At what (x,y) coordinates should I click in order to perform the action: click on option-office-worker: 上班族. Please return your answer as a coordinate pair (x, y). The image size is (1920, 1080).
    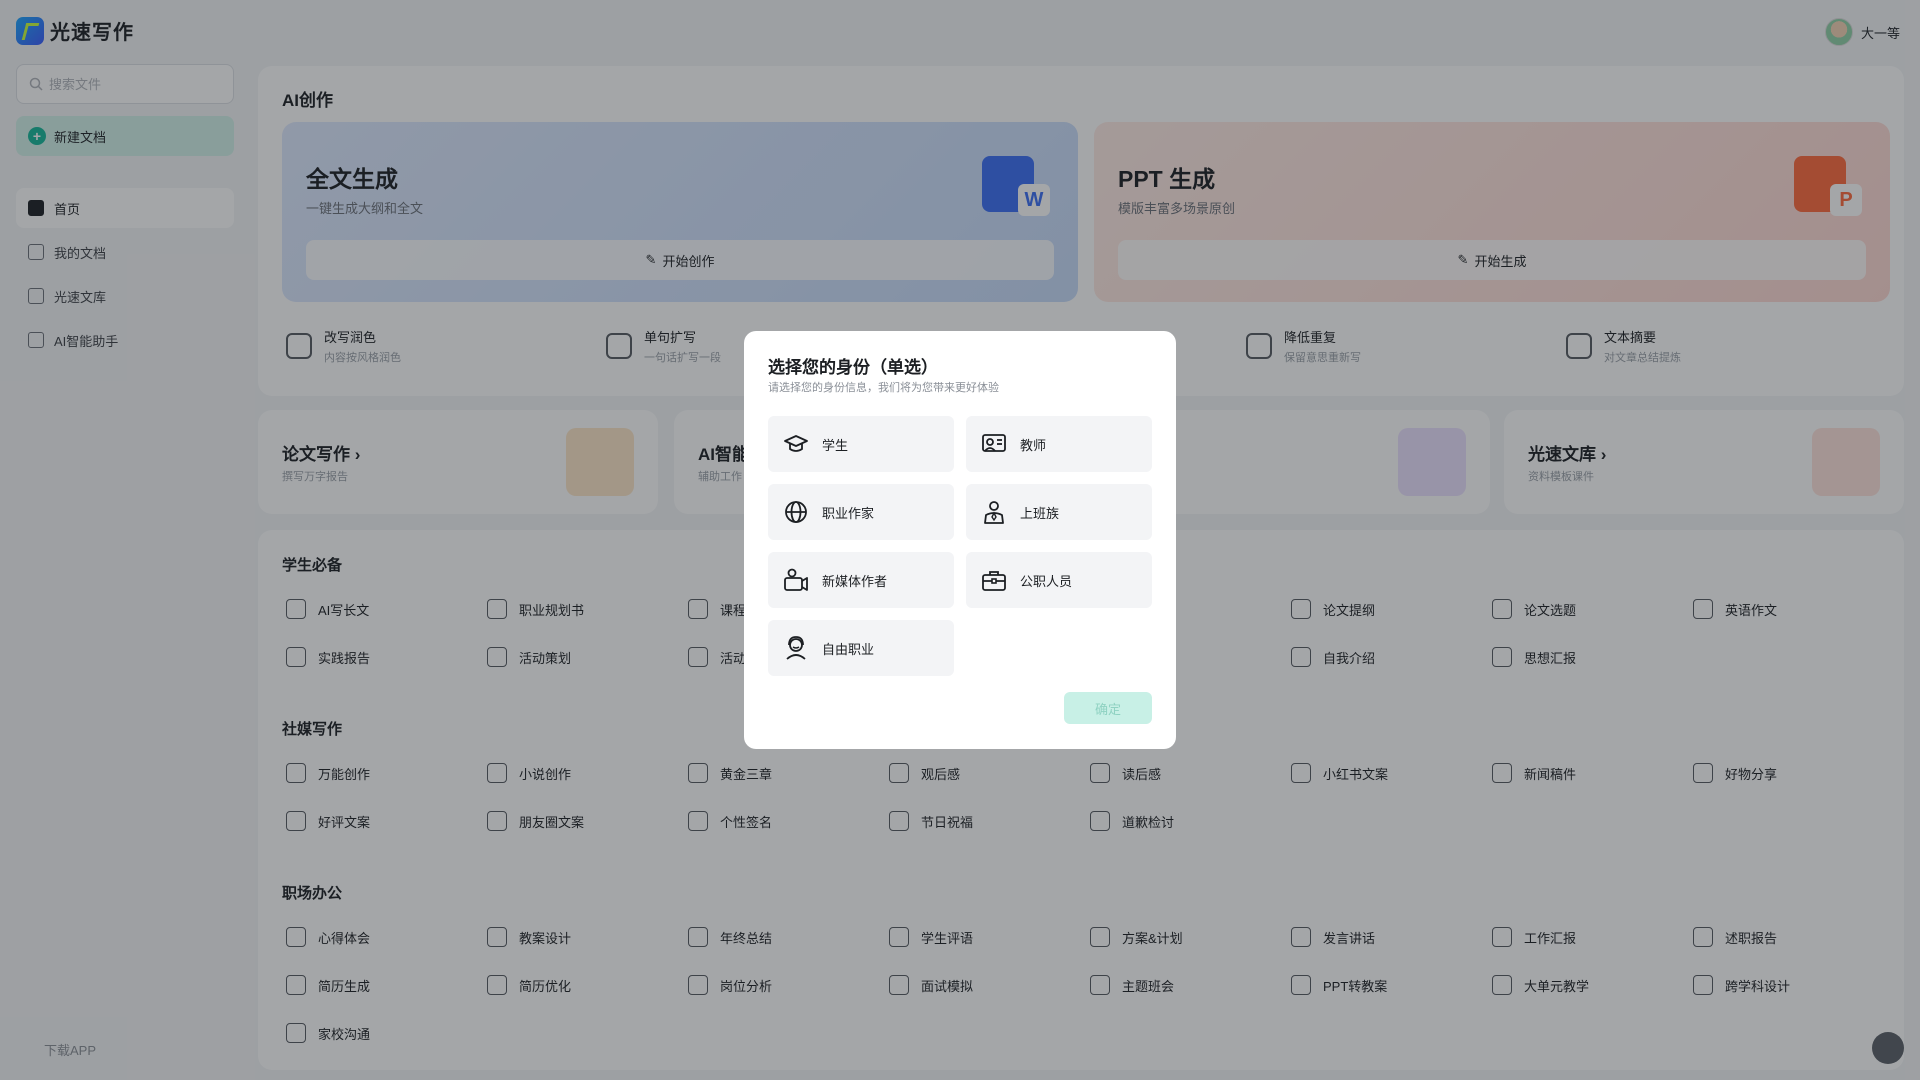
    Looking at the image, I should click on (1059, 512).